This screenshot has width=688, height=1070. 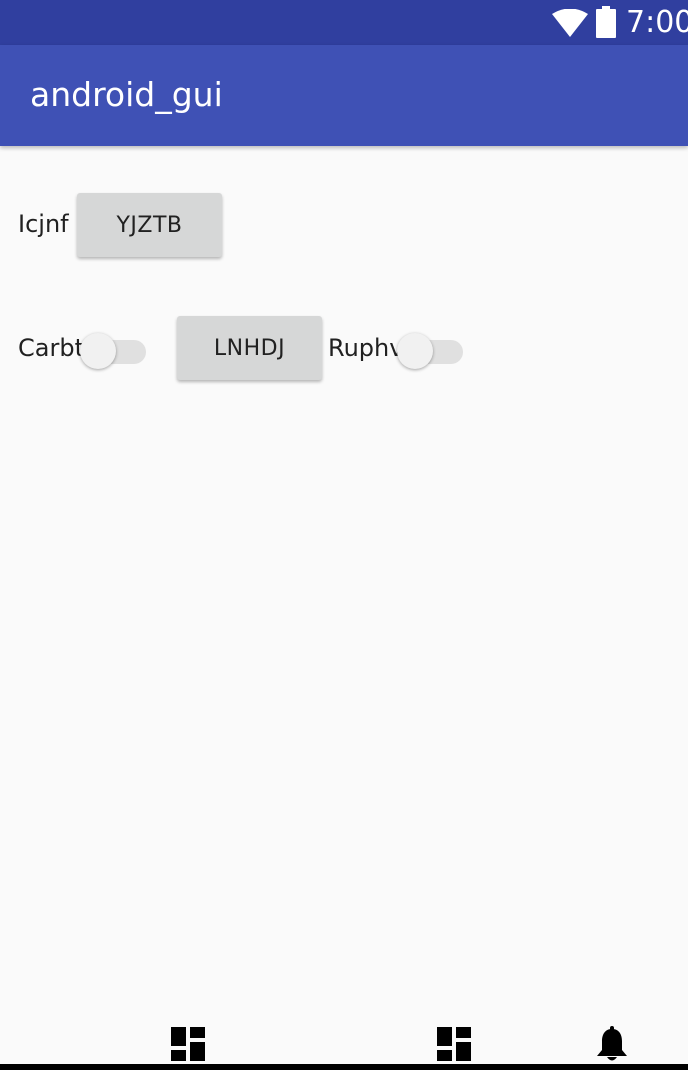 I want to click on status-time: 7:00, so click(x=657, y=22).